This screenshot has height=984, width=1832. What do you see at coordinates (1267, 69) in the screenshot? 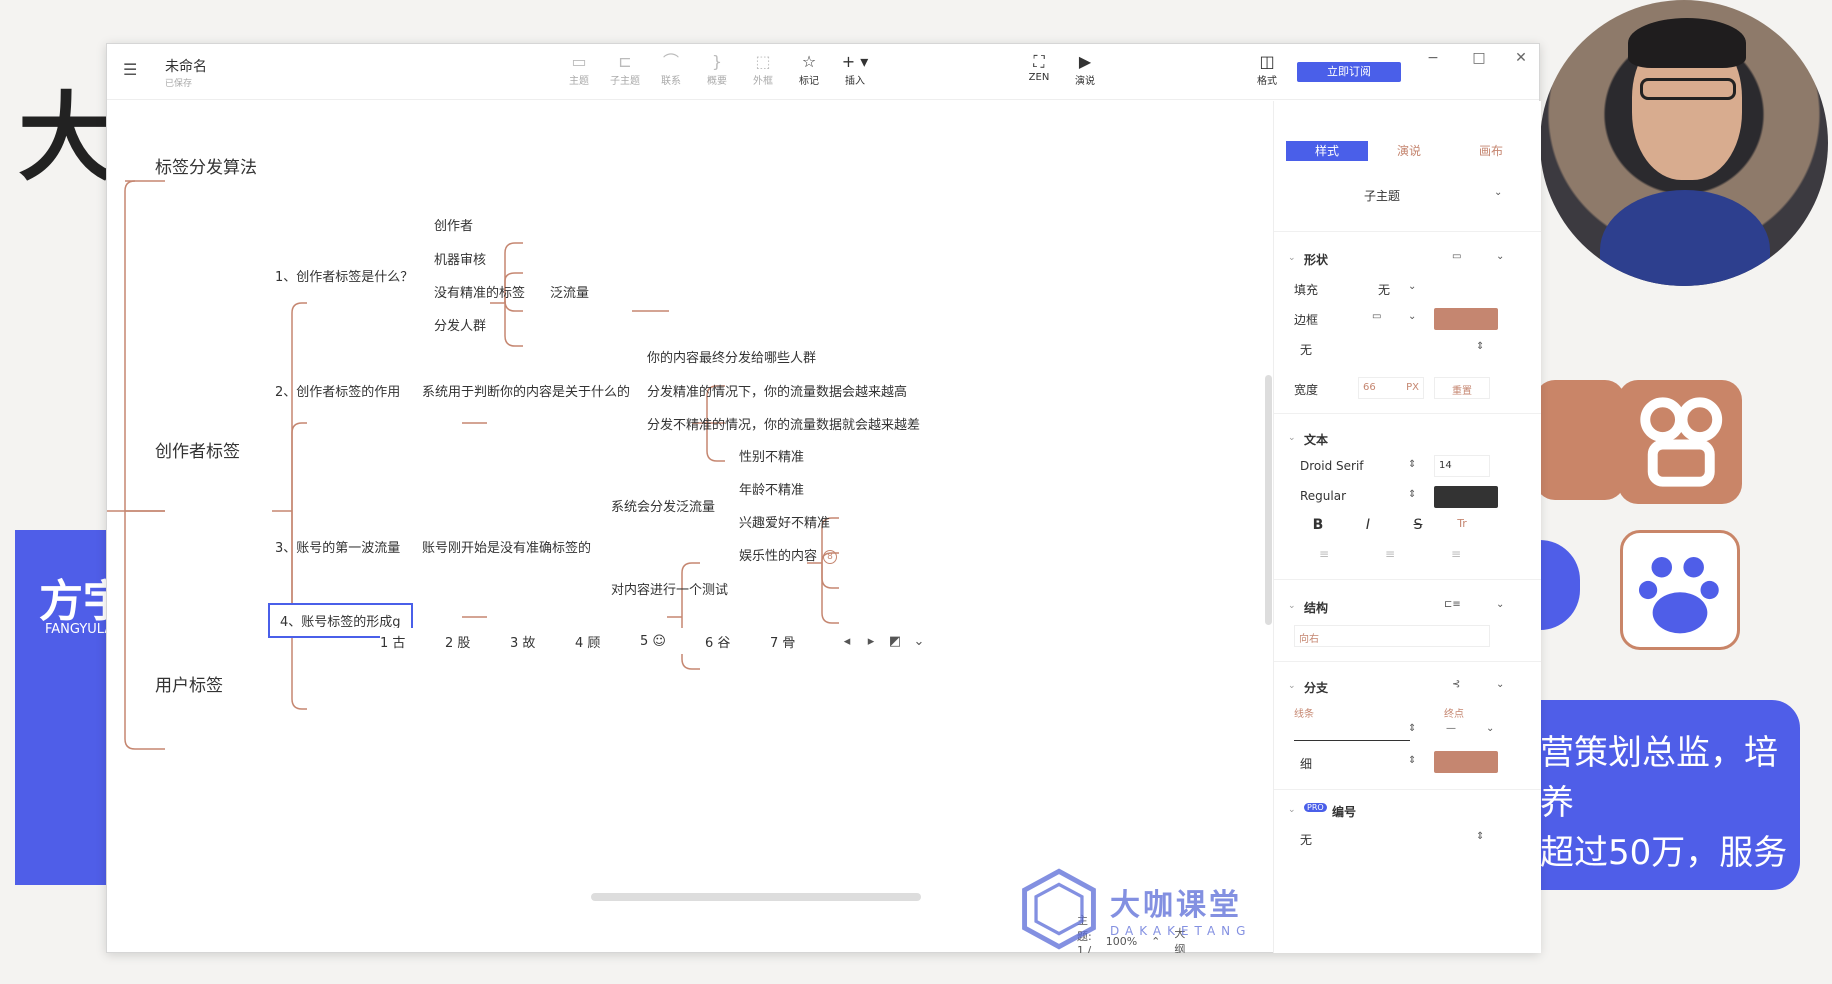
I see `format-button: ◫ 格式` at bounding box center [1267, 69].